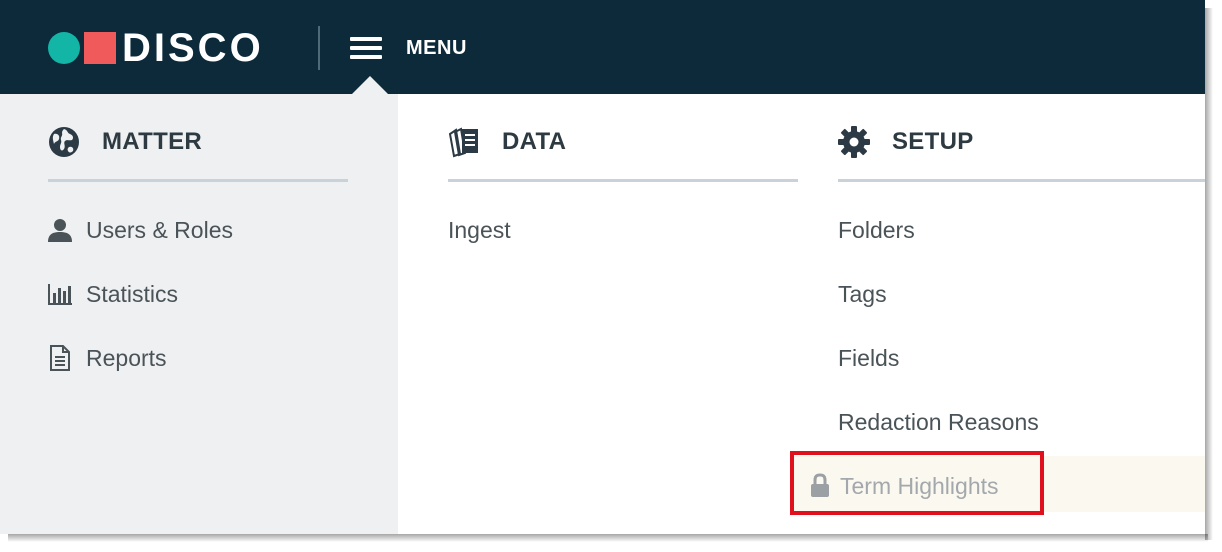  Describe the element at coordinates (159, 229) in the screenshot. I see `users-roles-label: Users & Roles` at that location.